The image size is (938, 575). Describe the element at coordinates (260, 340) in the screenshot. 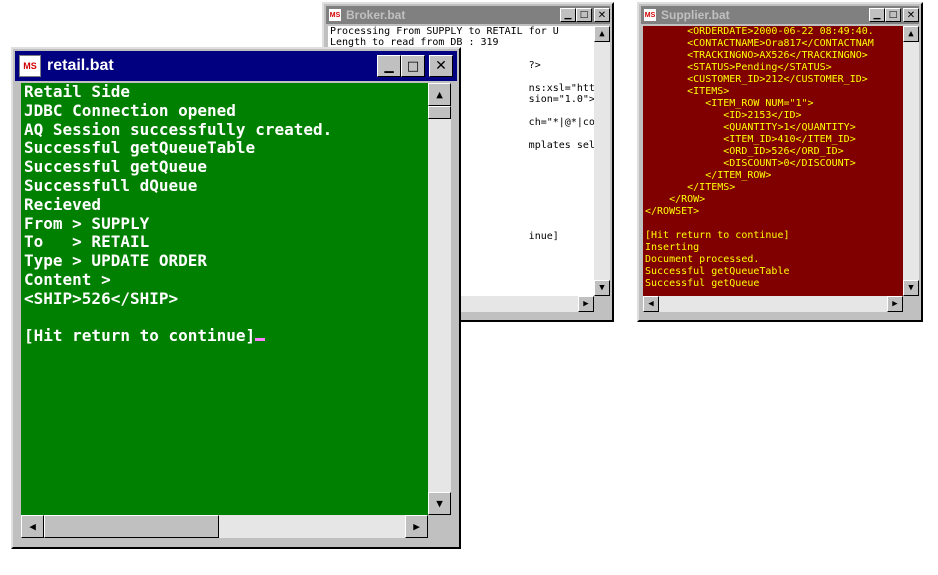

I see `text-cursor` at that location.